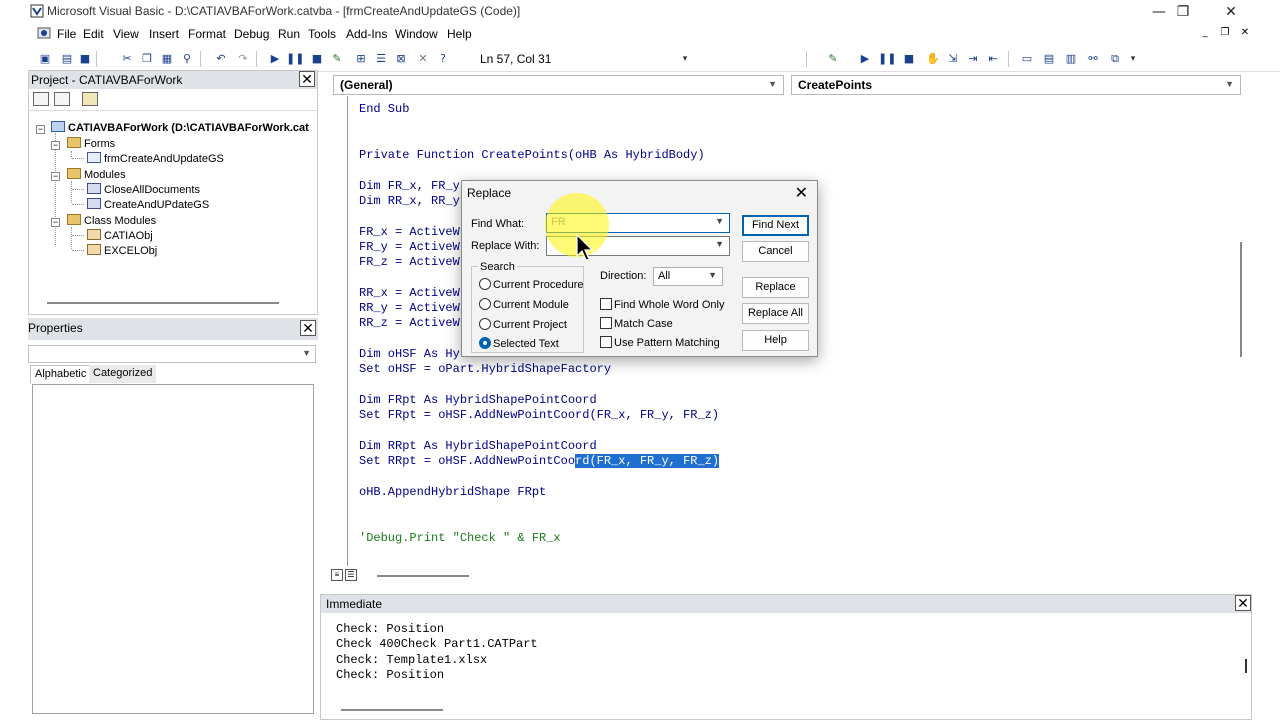 The width and height of the screenshot is (1280, 720). Describe the element at coordinates (55, 222) in the screenshot. I see `class-modules-collapse-toggle: −` at that location.